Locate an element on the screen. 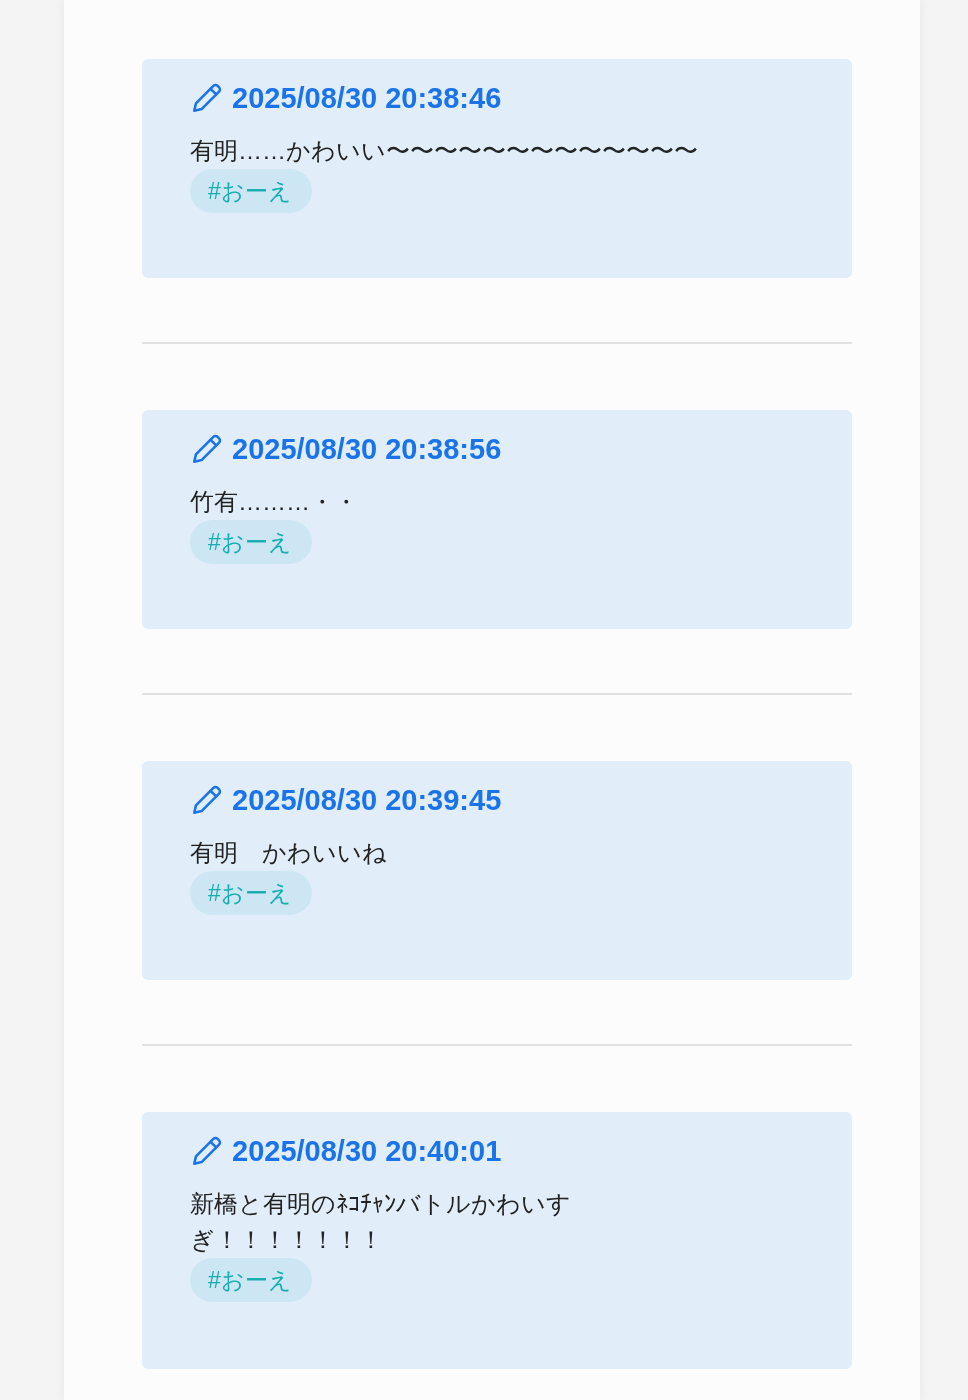  post-text-line: 竹有………・・ is located at coordinates (274, 502).